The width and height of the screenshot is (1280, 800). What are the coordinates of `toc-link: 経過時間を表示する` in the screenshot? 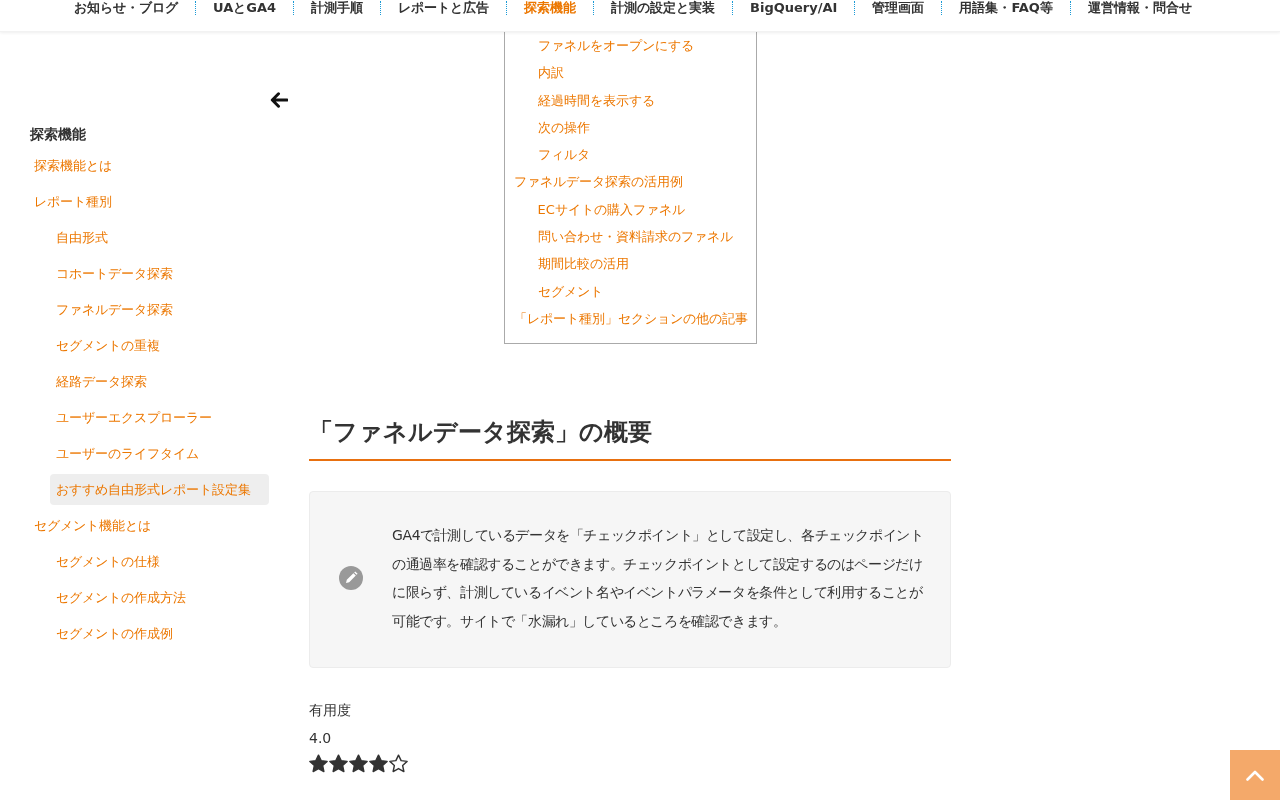 It's located at (596, 100).